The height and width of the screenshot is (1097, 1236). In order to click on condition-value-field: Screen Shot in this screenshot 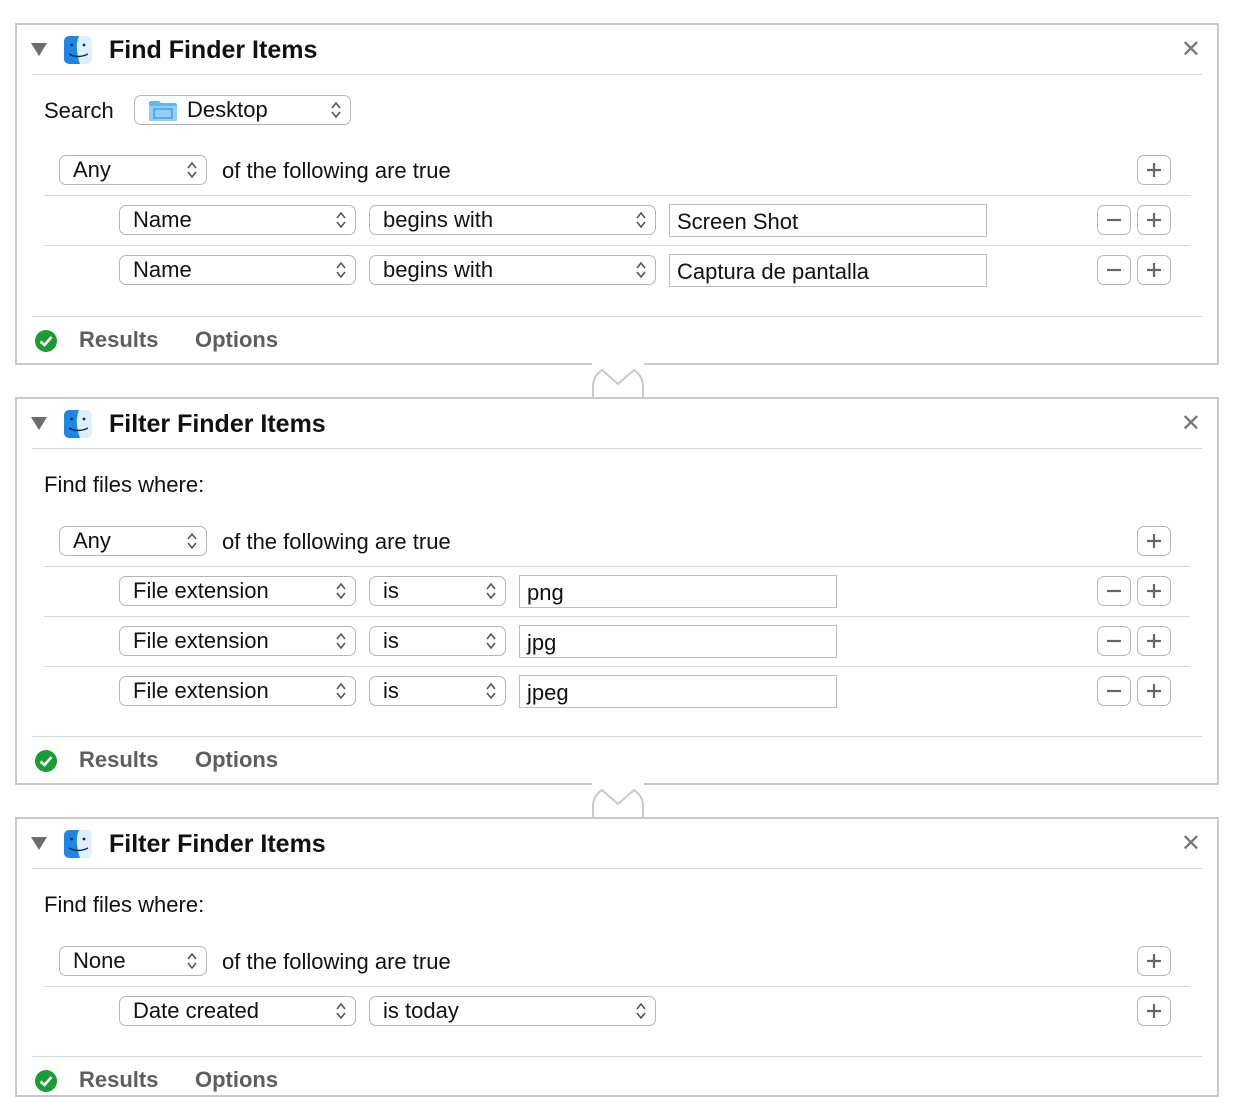, I will do `click(828, 220)`.